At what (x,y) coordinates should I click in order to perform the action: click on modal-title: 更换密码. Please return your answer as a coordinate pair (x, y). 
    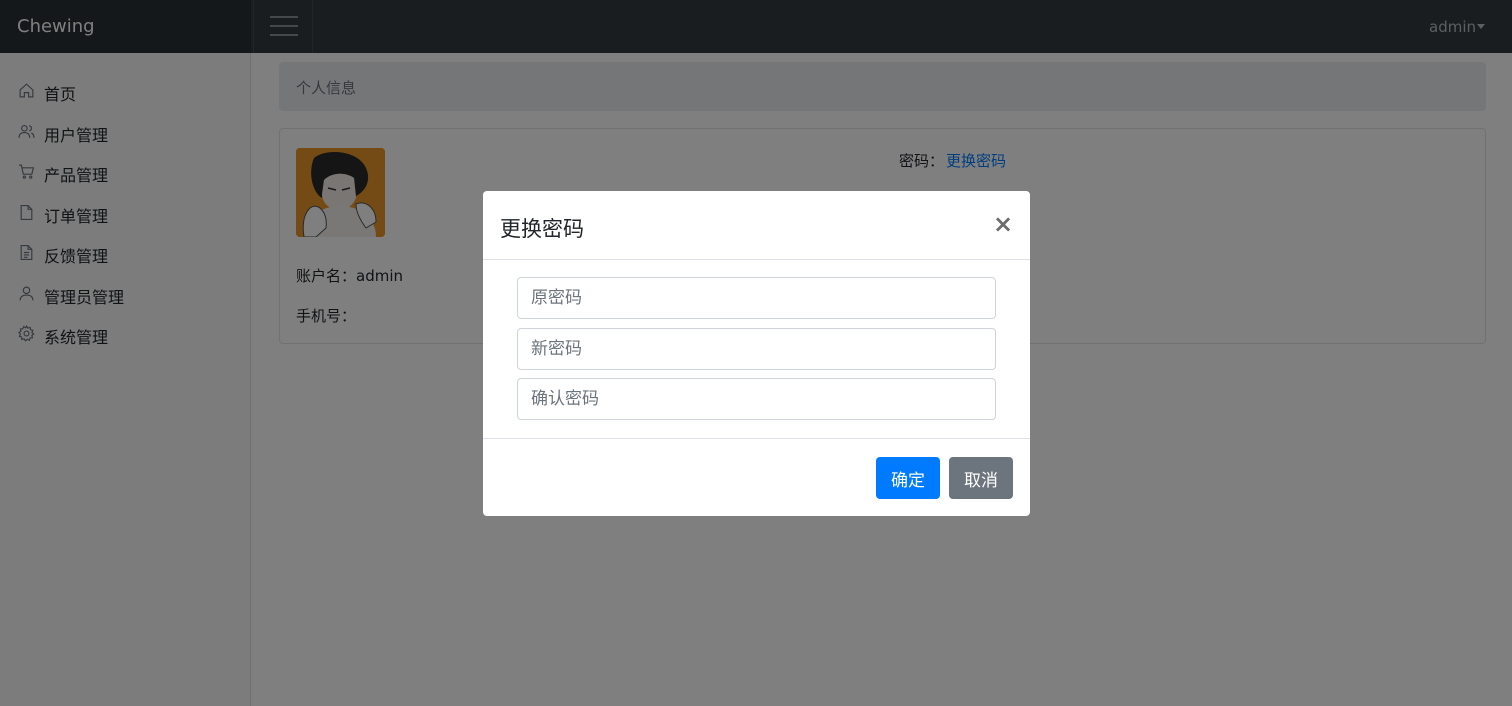
    Looking at the image, I should click on (542, 229).